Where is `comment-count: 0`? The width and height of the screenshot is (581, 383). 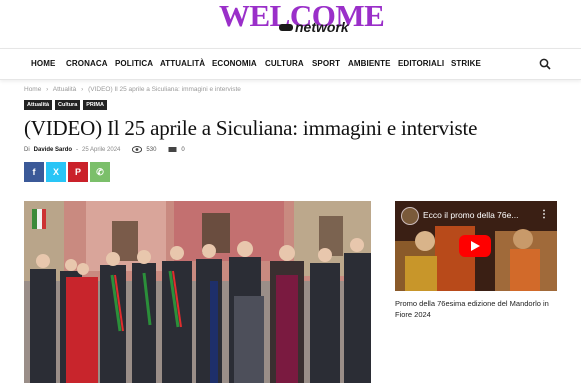
comment-count: 0 is located at coordinates (182, 150).